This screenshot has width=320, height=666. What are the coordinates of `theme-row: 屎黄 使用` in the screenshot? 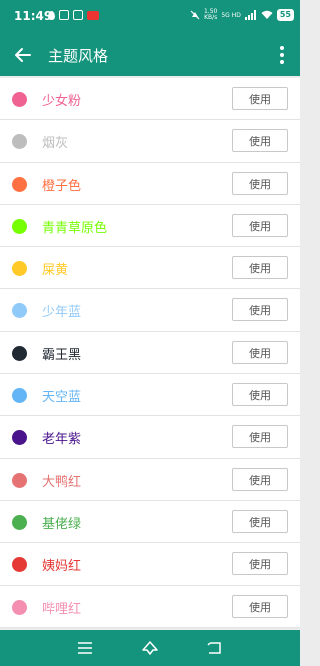 It's located at (150, 268).